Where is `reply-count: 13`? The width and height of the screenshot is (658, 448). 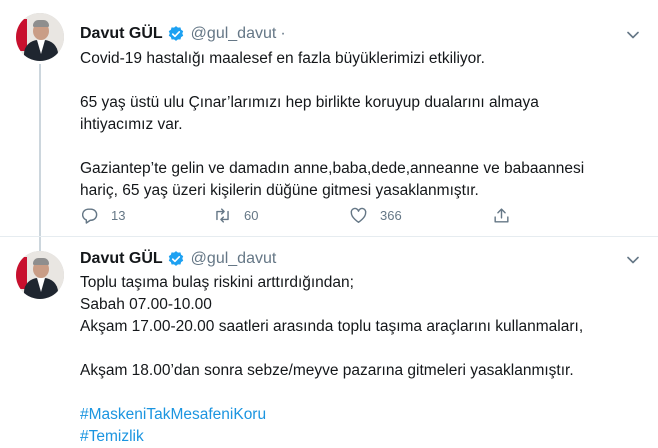 reply-count: 13 is located at coordinates (118, 215).